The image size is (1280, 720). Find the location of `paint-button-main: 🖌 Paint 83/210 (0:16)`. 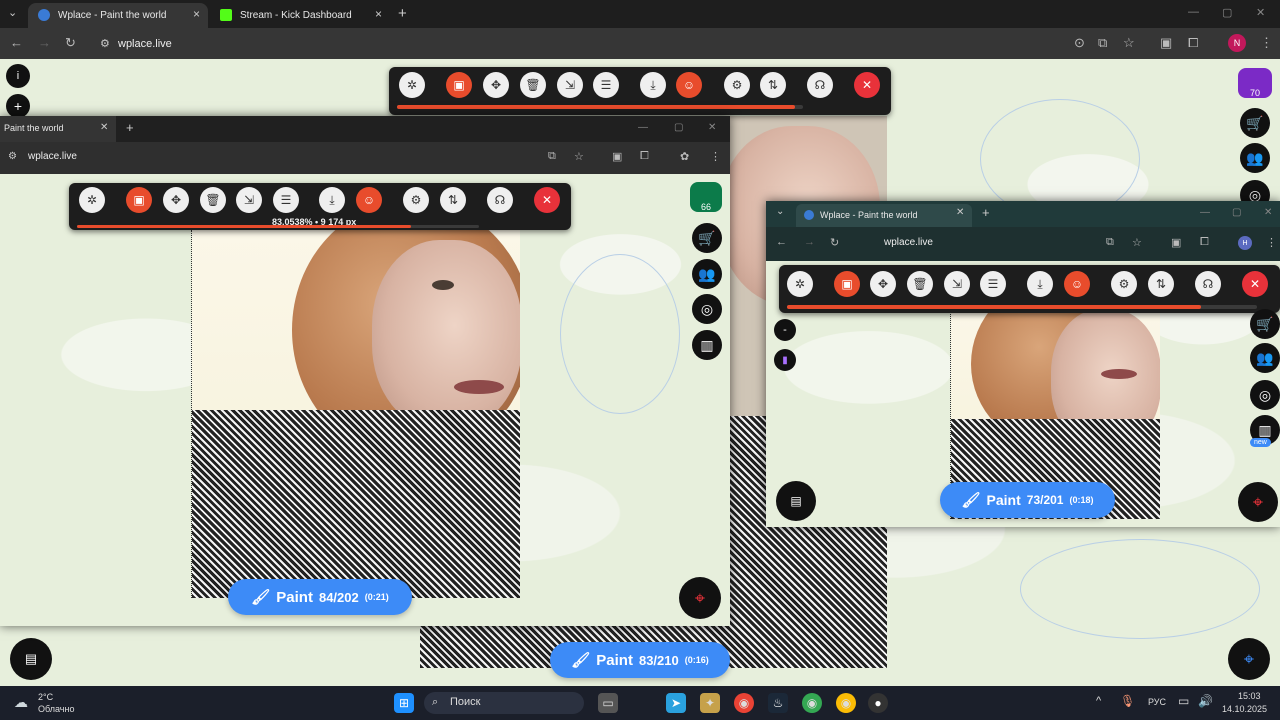

paint-button-main: 🖌 Paint 83/210 (0:16) is located at coordinates (640, 660).